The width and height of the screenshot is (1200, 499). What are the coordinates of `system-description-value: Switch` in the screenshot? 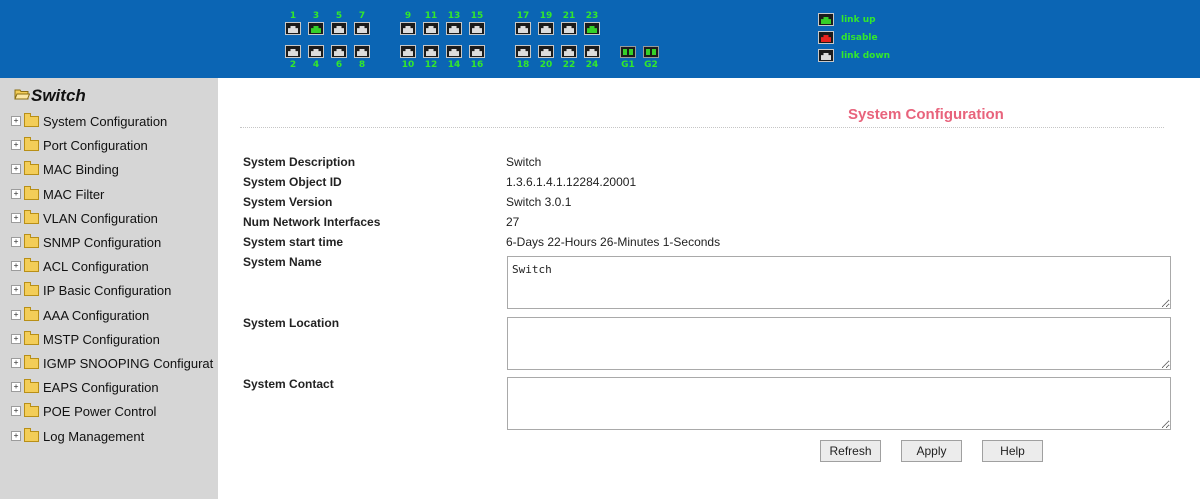 It's located at (524, 162).